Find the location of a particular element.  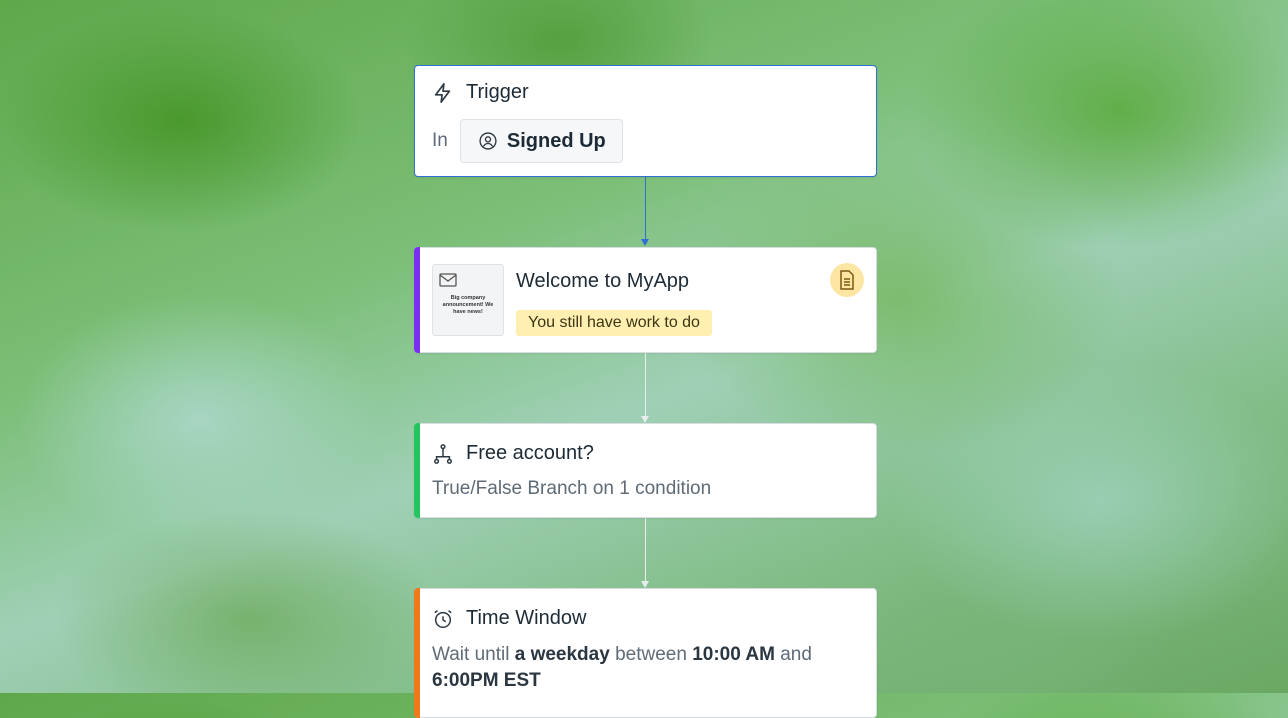

alarm-clock-icon is located at coordinates (443, 619).